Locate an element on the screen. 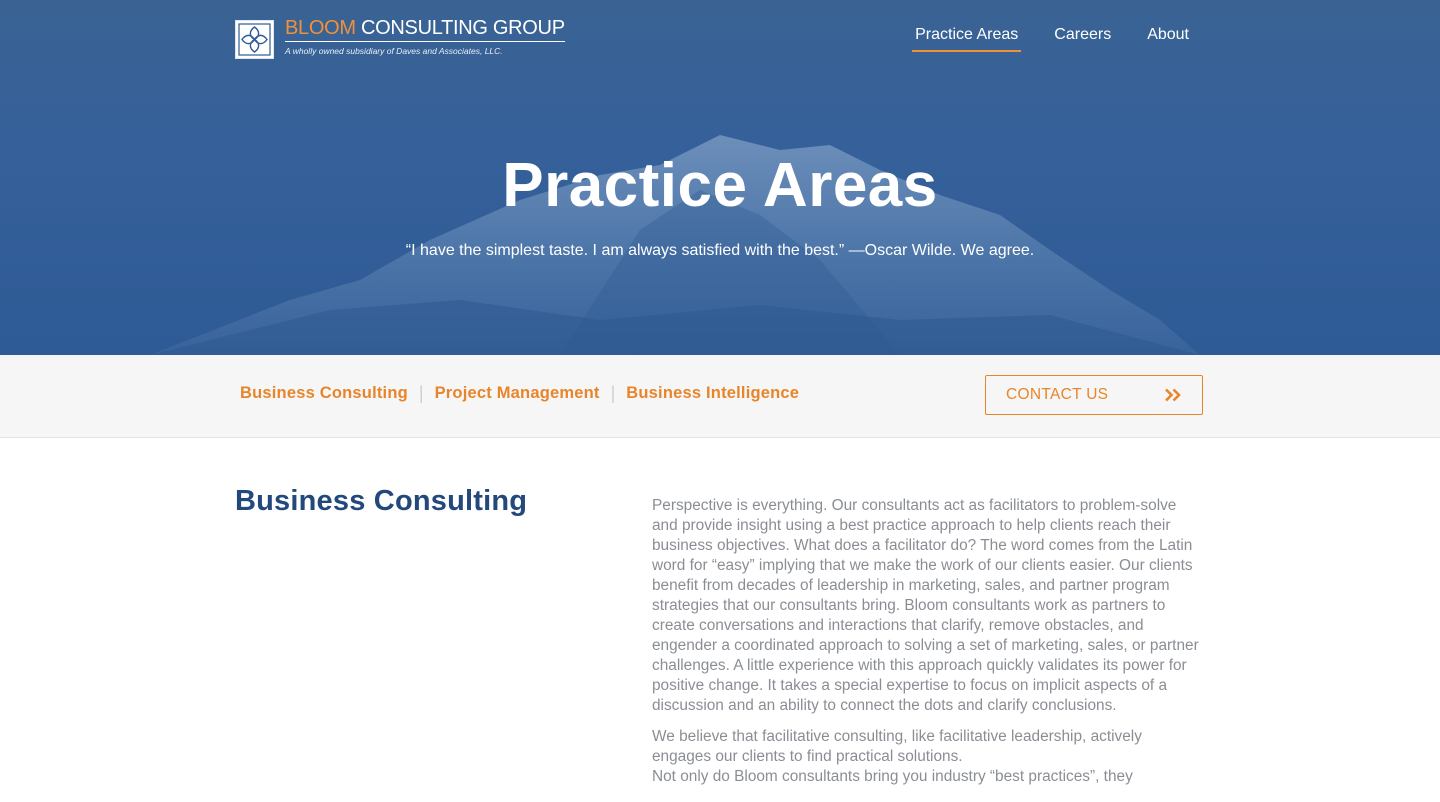 The width and height of the screenshot is (1440, 802). subnav-business-consulting: Business Consulting is located at coordinates (324, 393).